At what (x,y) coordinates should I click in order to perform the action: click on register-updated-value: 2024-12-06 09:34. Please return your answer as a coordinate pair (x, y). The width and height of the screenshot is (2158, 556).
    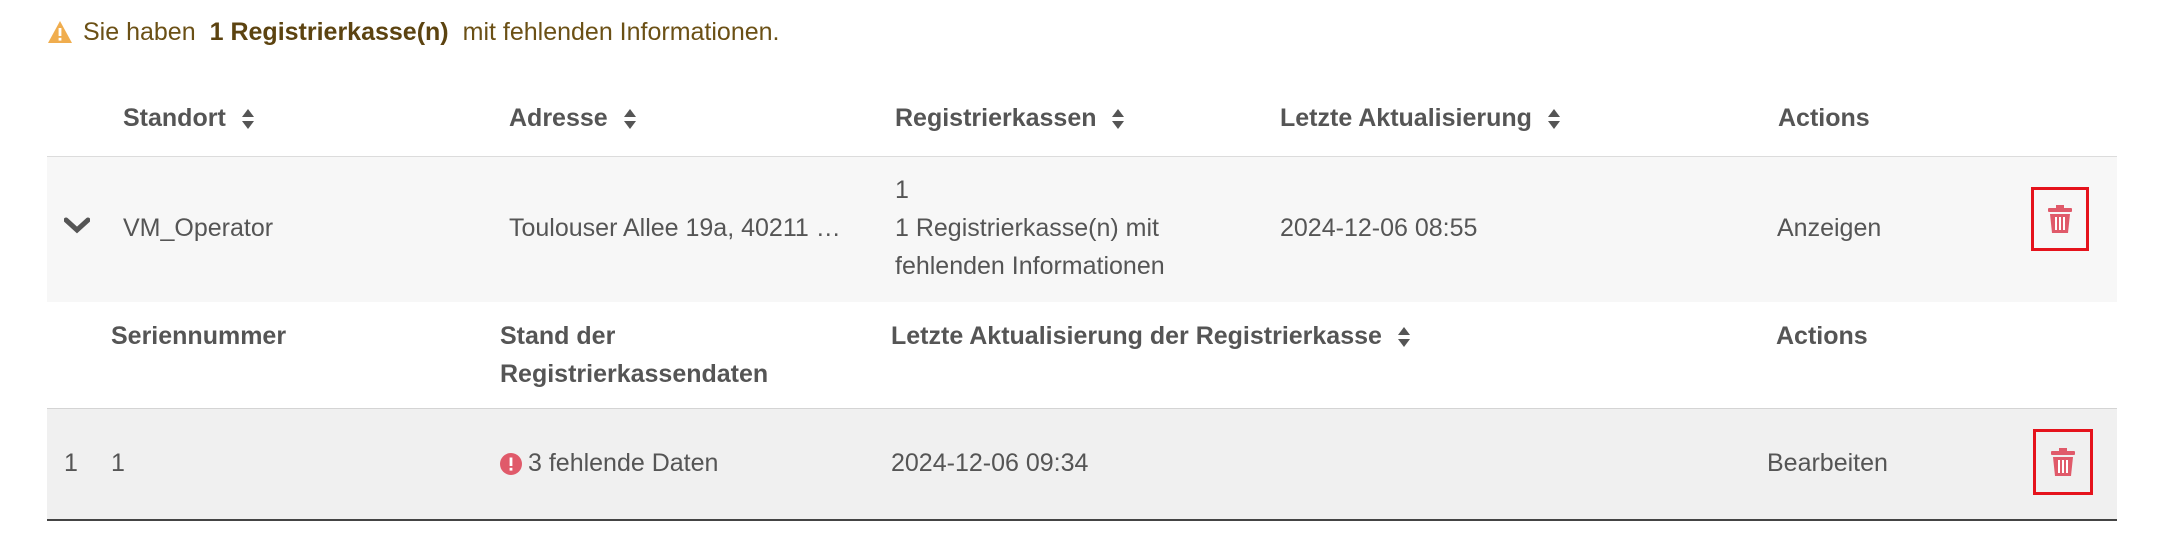
    Looking at the image, I should click on (990, 463).